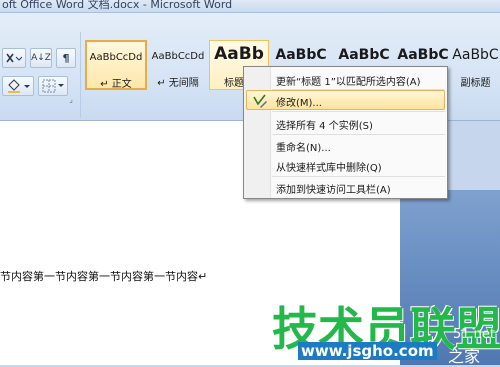 The width and height of the screenshot is (500, 367). What do you see at coordinates (117, 5) in the screenshot?
I see `window-title: oft Office Word 文档.docx - Microsoft Word` at bounding box center [117, 5].